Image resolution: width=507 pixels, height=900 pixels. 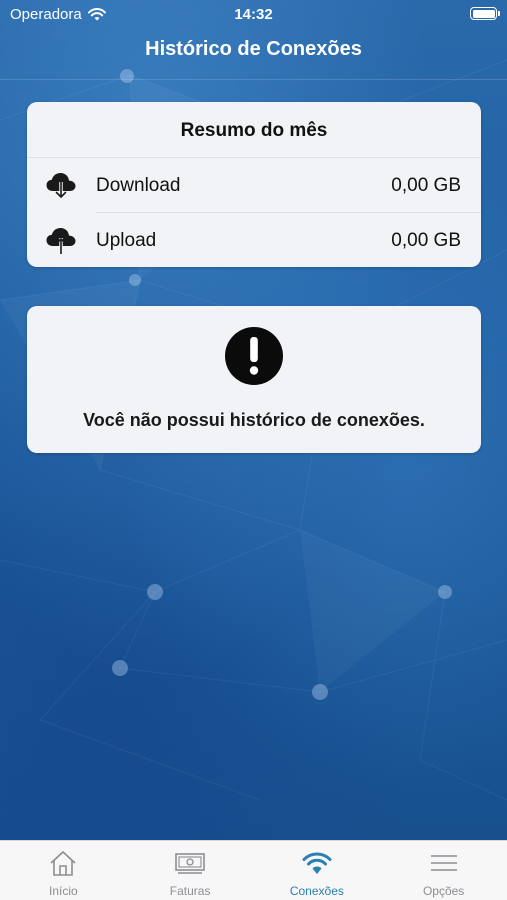 What do you see at coordinates (254, 130) in the screenshot?
I see `summary-title: Resumo do mês` at bounding box center [254, 130].